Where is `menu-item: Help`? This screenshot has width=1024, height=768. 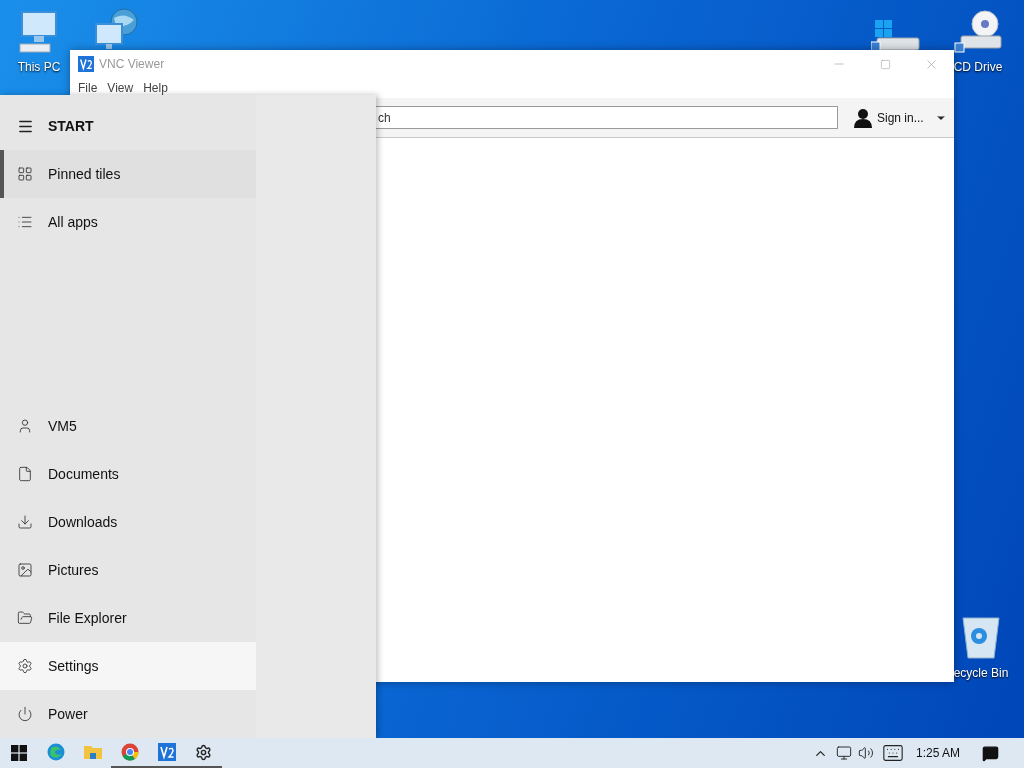
menu-item: Help is located at coordinates (155, 88).